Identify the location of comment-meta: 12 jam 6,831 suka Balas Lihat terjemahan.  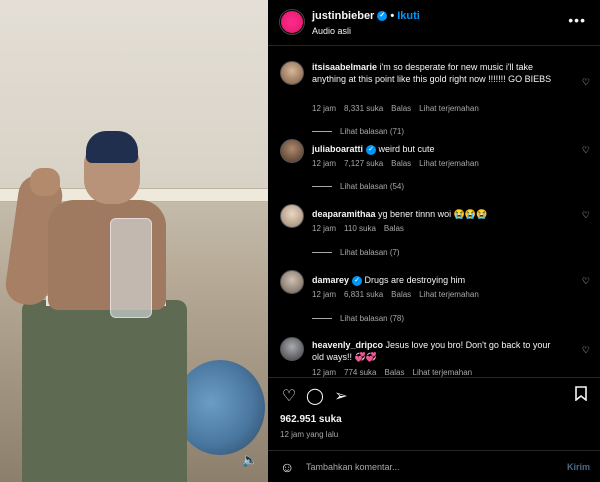
(399, 294).